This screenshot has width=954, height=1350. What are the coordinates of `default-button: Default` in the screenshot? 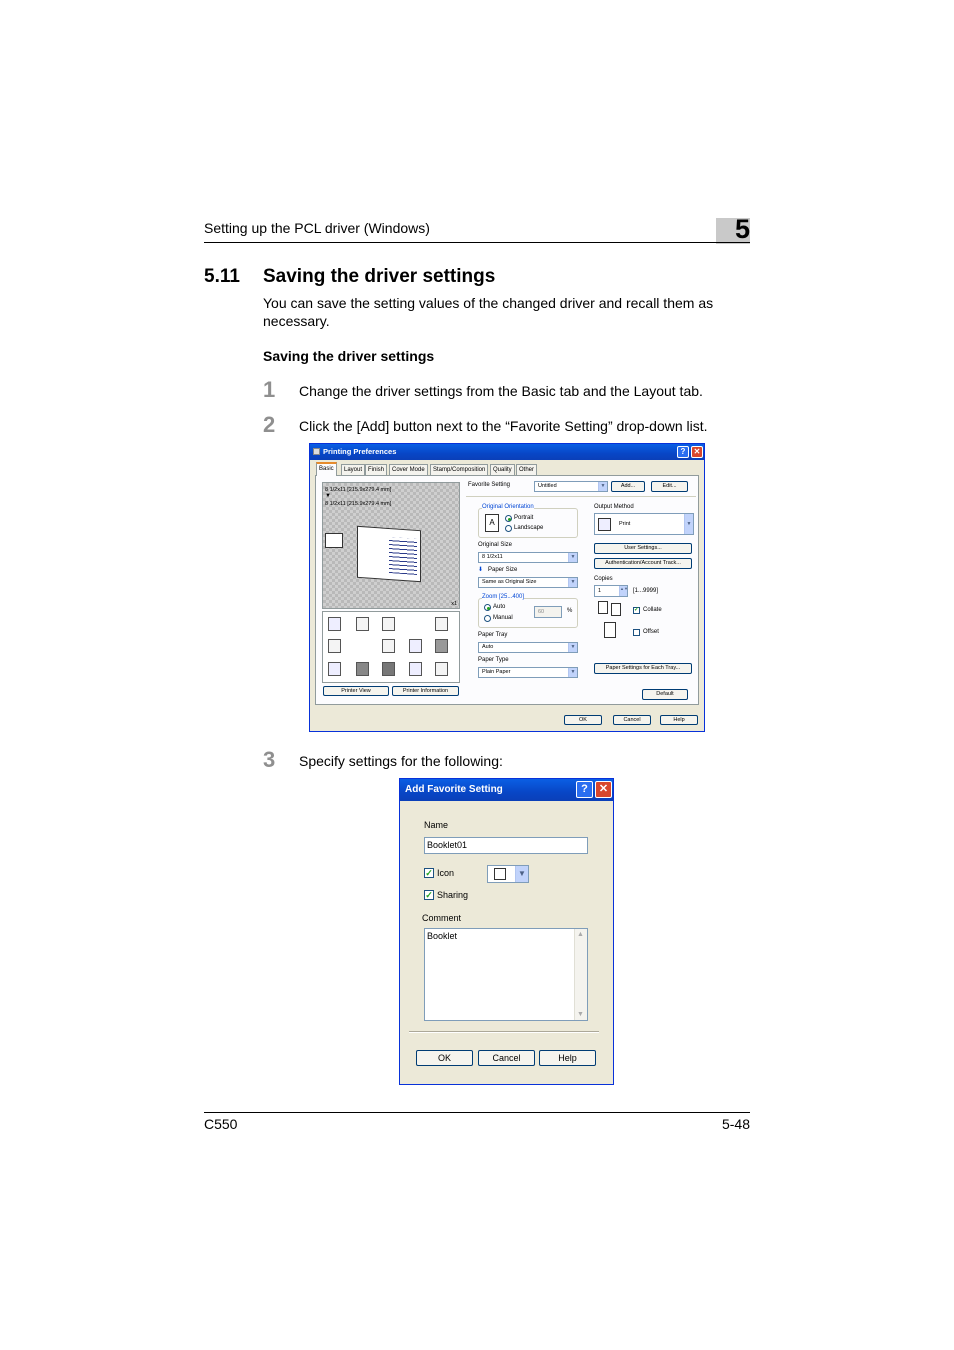 It's located at (665, 694).